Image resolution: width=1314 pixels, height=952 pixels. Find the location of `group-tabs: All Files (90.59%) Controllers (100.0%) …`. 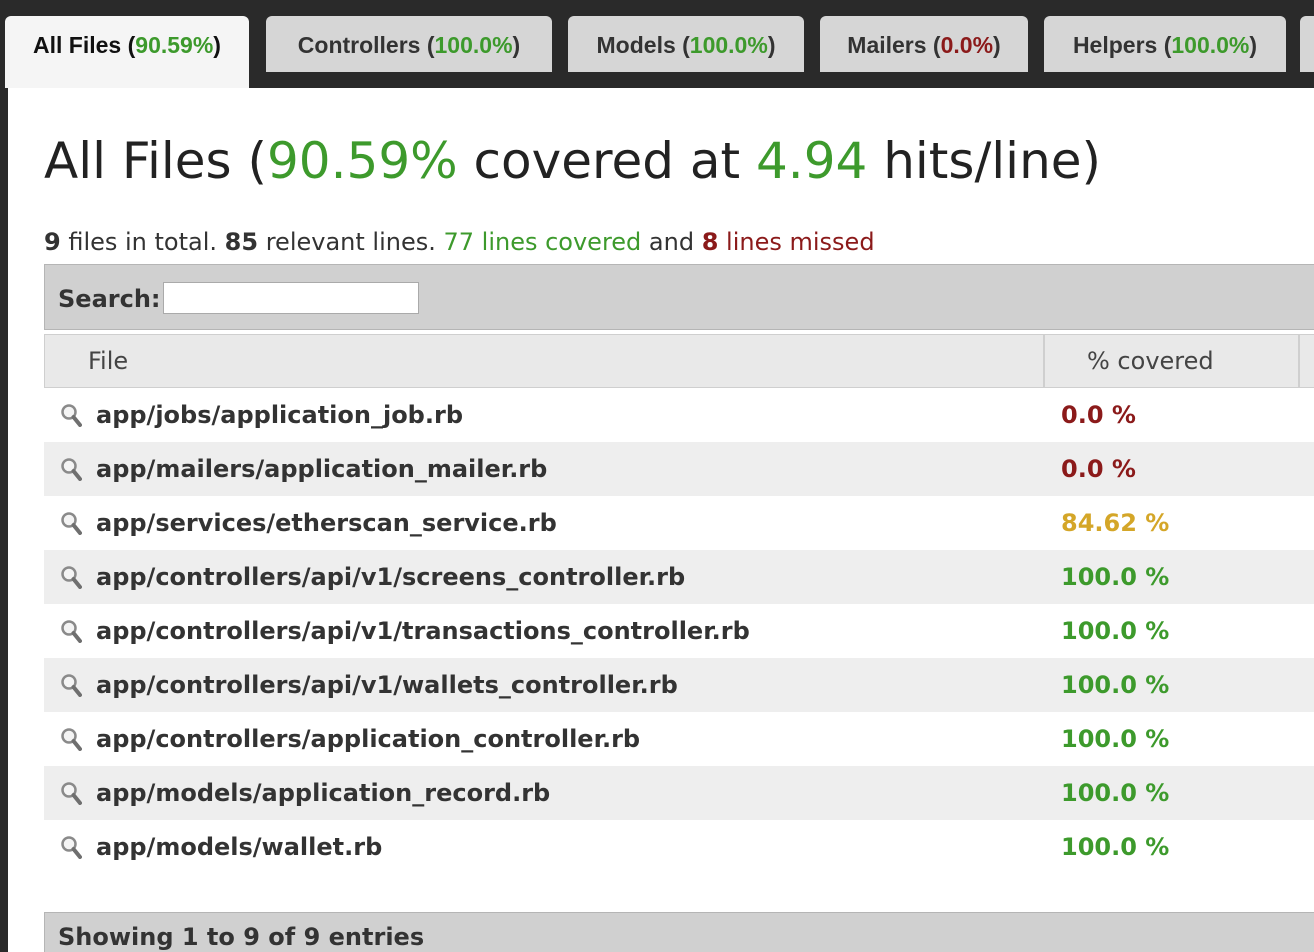

group-tabs: All Files (90.59%) Controllers (100.0%) … is located at coordinates (657, 44).